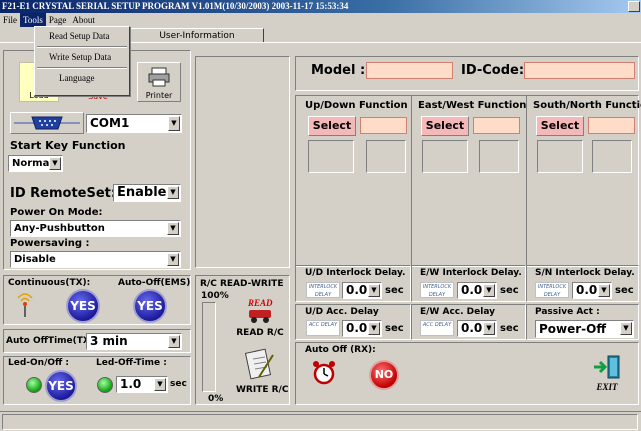 The height and width of the screenshot is (431, 641). I want to click on sn-interlock-value: 0.0, so click(587, 290).